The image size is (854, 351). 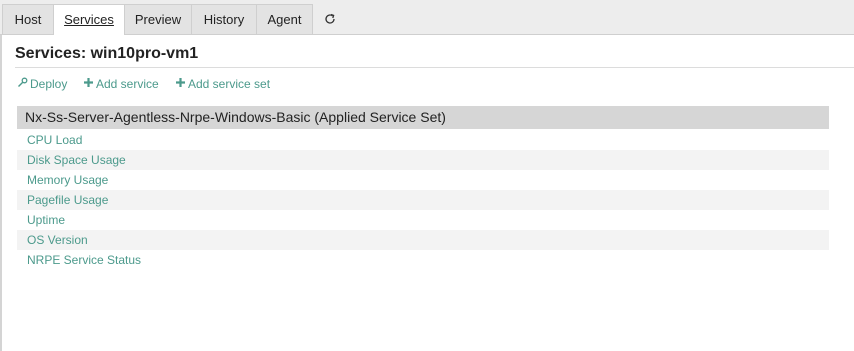 What do you see at coordinates (23, 84) in the screenshot?
I see `wrench-icon` at bounding box center [23, 84].